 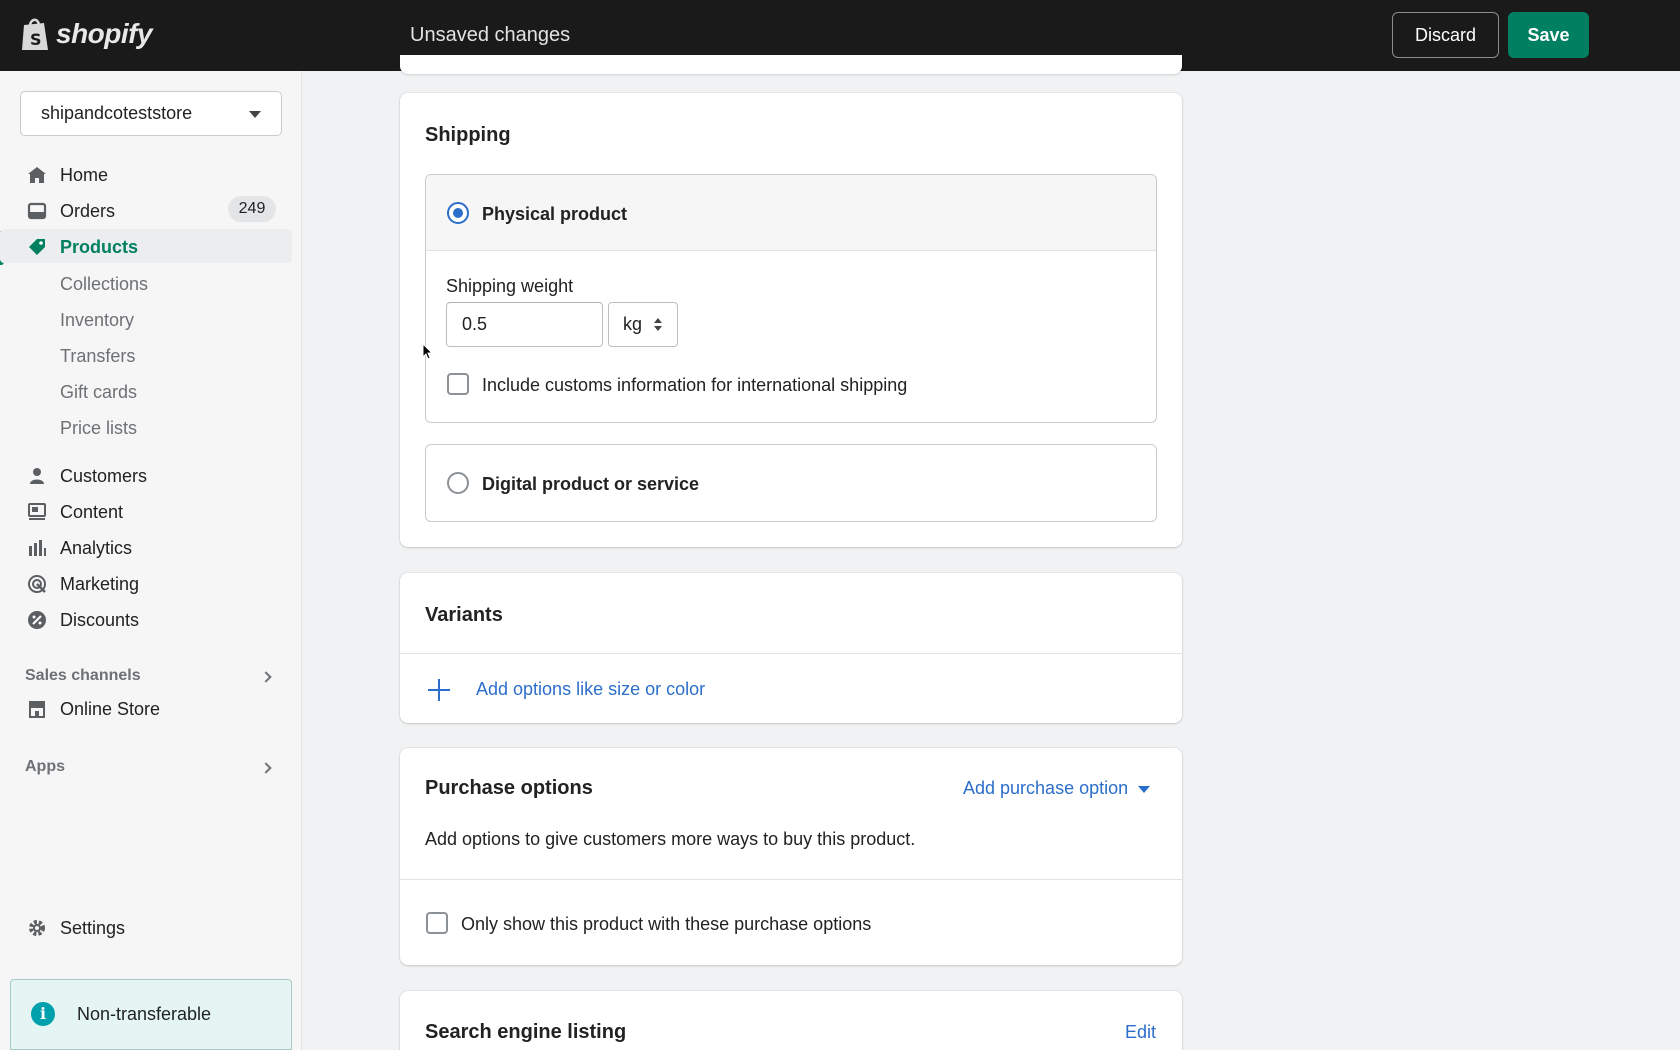 What do you see at coordinates (146, 547) in the screenshot?
I see `sidebar-item-analytics: Analytics` at bounding box center [146, 547].